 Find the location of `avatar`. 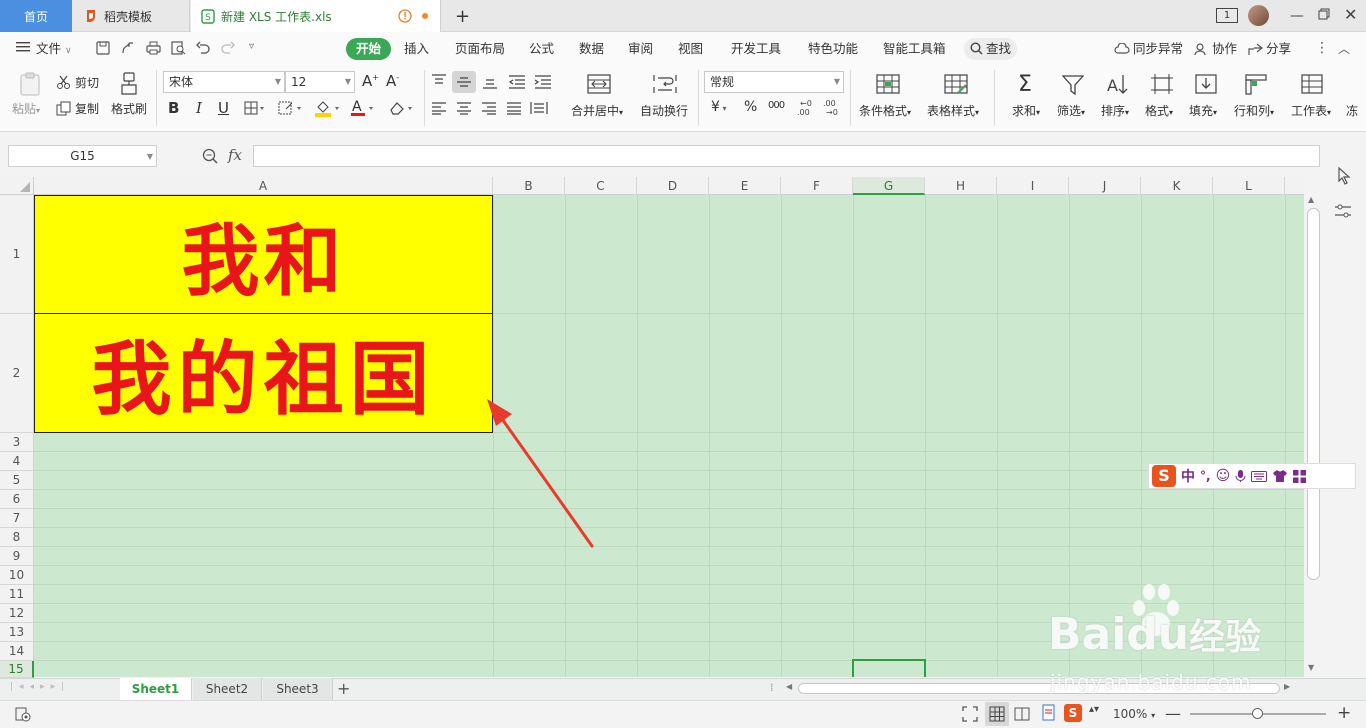

avatar is located at coordinates (1258, 15).